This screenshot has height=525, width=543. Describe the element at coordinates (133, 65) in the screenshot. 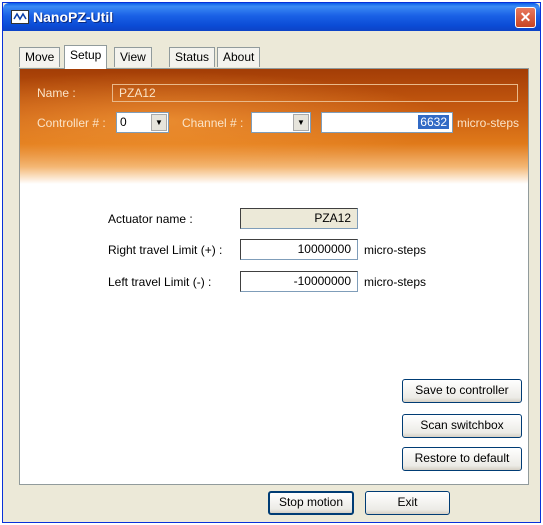

I see `tab-view-all: View all` at that location.